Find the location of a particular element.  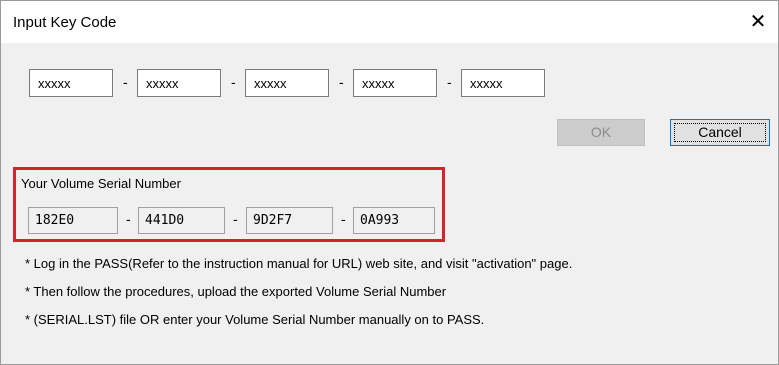

dialog-title: Input Key Code is located at coordinates (65, 22).